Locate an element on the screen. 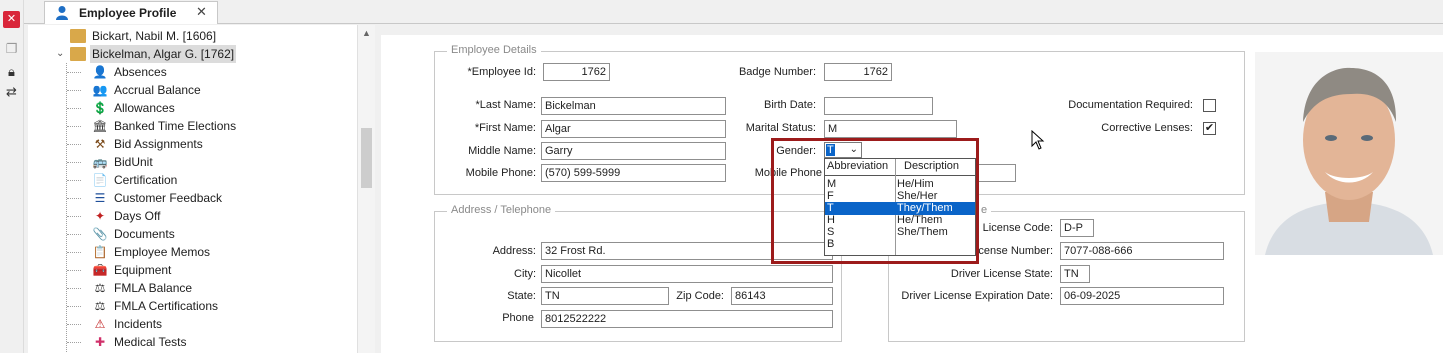 The image size is (1443, 353). license-state-label: Driver License State: is located at coordinates (1001, 274).